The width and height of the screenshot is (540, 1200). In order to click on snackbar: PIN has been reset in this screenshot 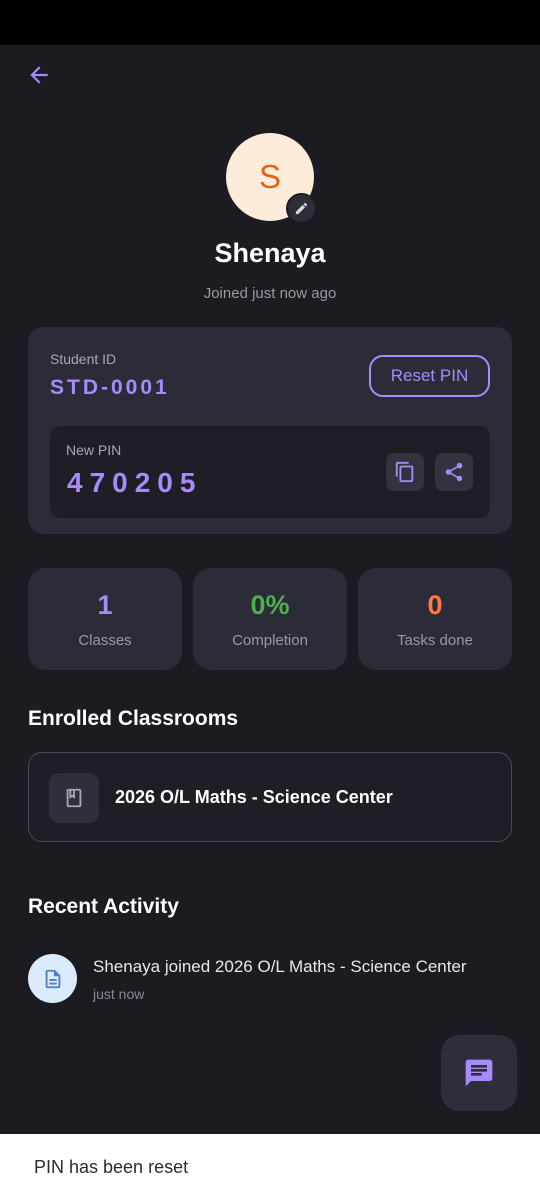, I will do `click(270, 1167)`.